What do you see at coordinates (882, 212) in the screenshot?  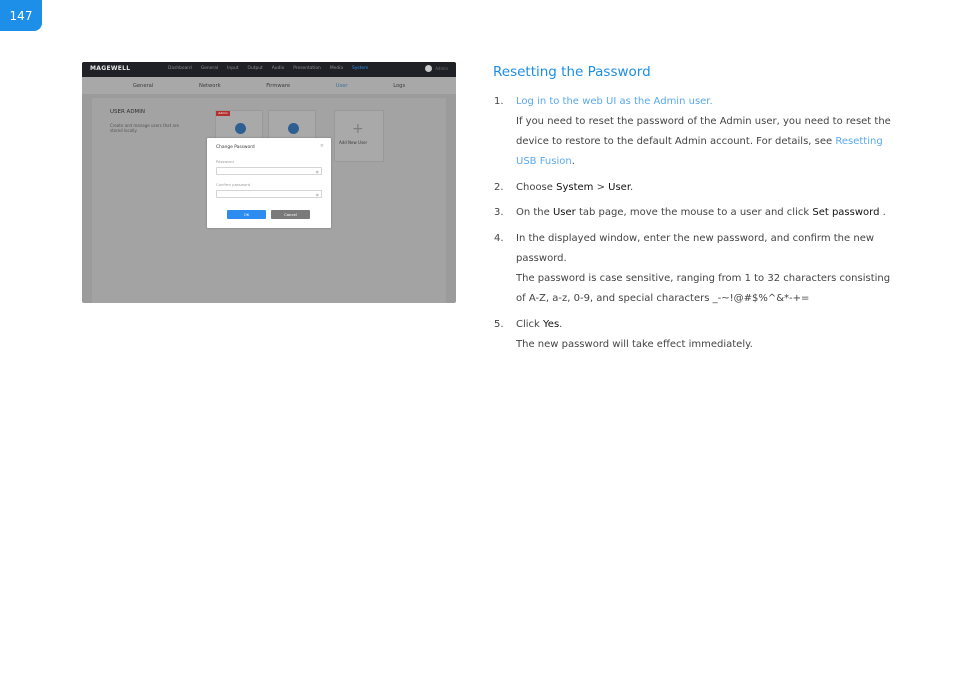 I see `step-3-end: .` at bounding box center [882, 212].